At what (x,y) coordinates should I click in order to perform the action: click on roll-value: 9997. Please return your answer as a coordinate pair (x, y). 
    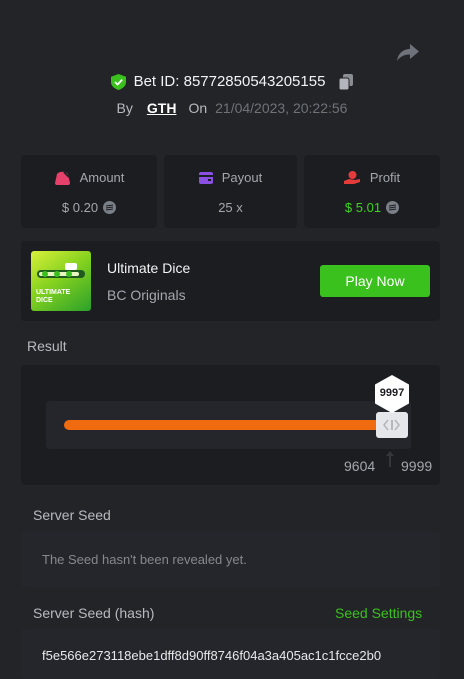
    Looking at the image, I should click on (392, 393).